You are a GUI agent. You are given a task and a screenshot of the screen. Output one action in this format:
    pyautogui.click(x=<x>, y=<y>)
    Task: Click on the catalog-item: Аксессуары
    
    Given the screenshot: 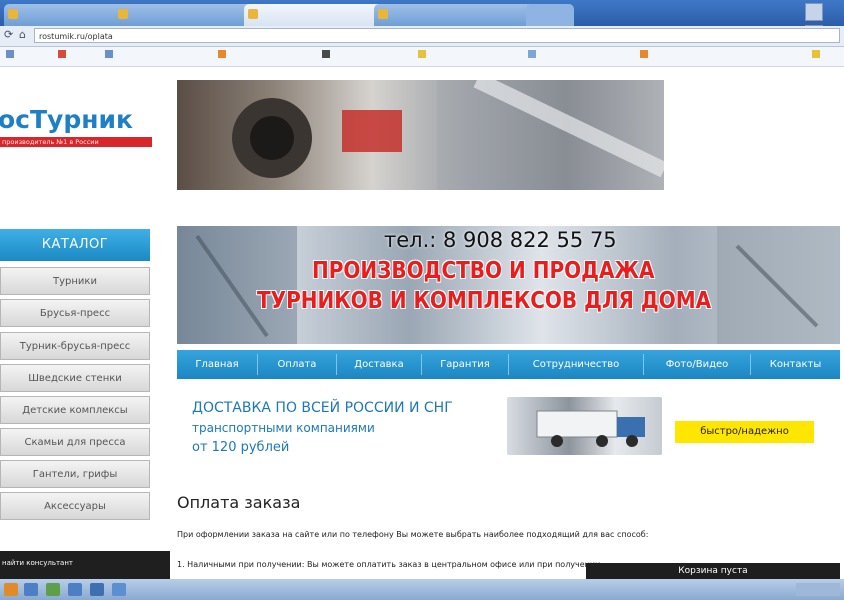 What is the action you would take?
    pyautogui.click(x=75, y=506)
    